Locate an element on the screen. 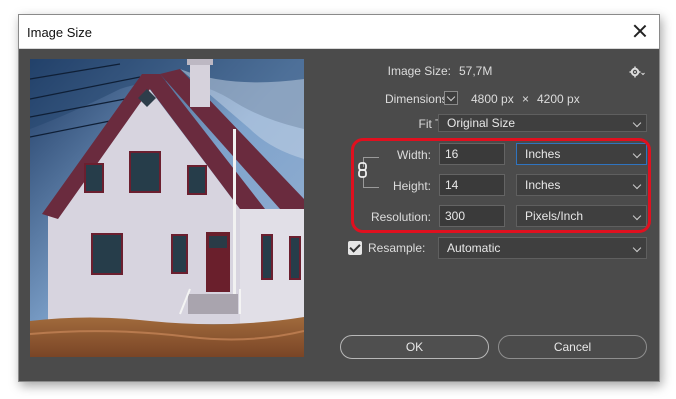 Image resolution: width=676 pixels, height=399 pixels. fit-to-select: Original Size is located at coordinates (542, 123).